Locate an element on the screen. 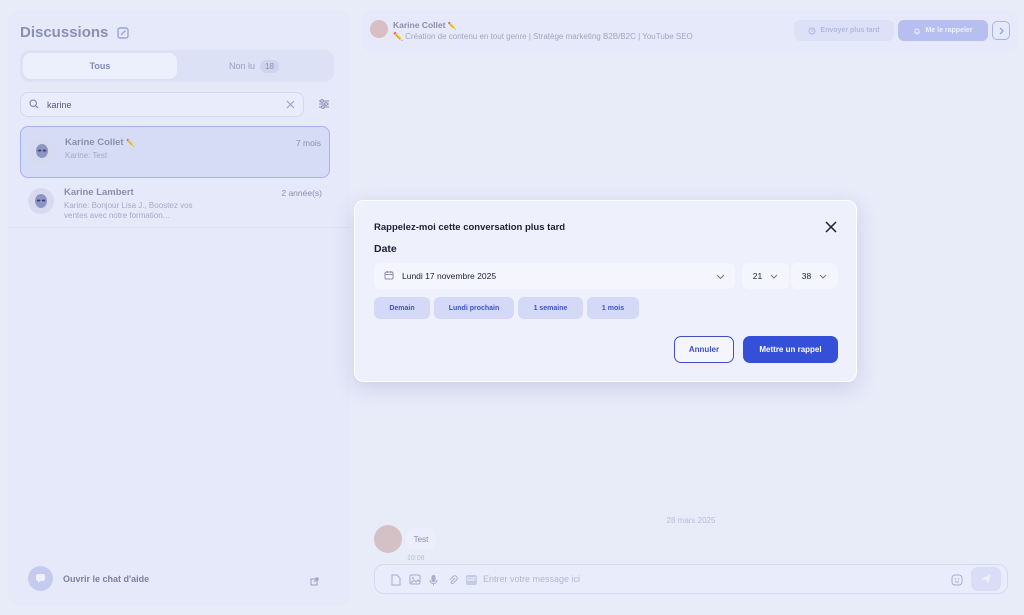 The image size is (1024, 615). message-time: 10:08 is located at coordinates (416, 558).